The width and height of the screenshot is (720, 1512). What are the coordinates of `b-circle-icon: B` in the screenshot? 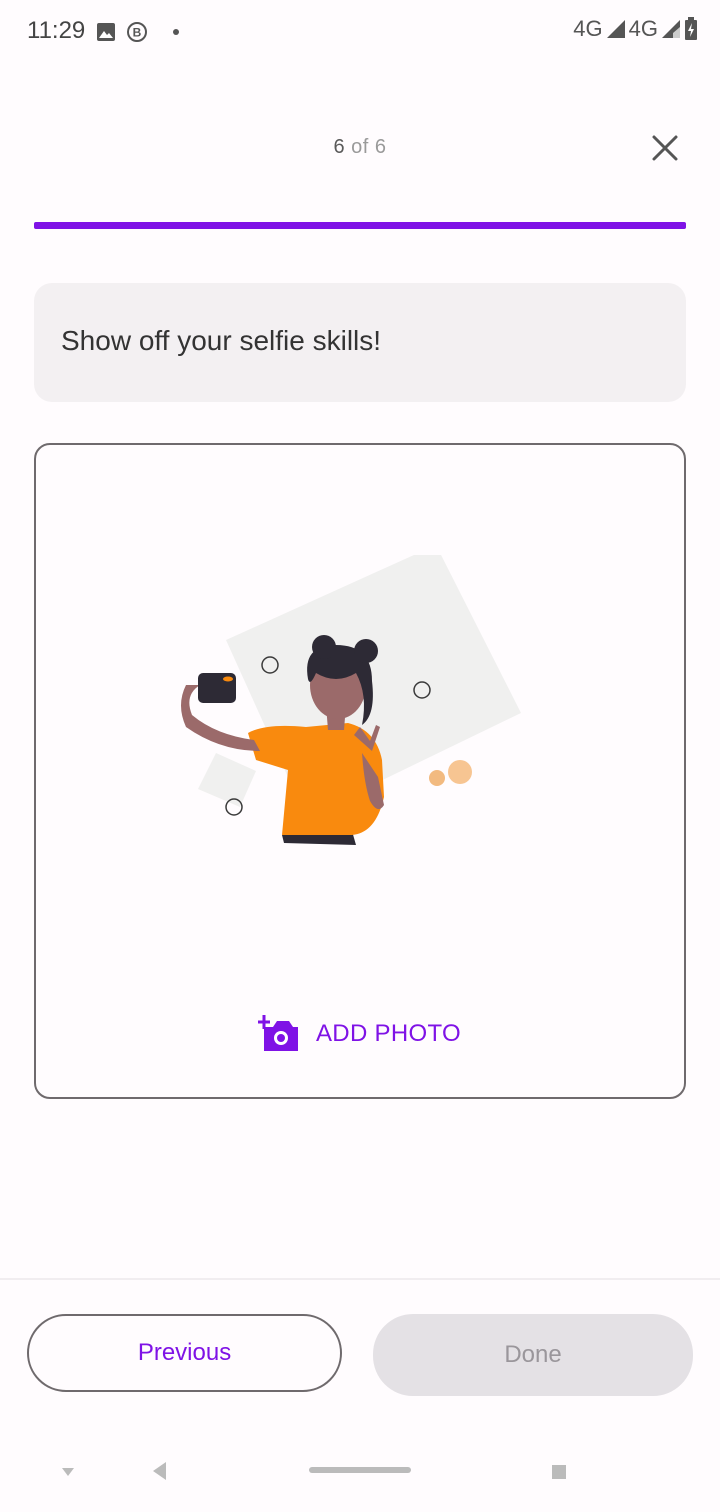 It's located at (137, 32).